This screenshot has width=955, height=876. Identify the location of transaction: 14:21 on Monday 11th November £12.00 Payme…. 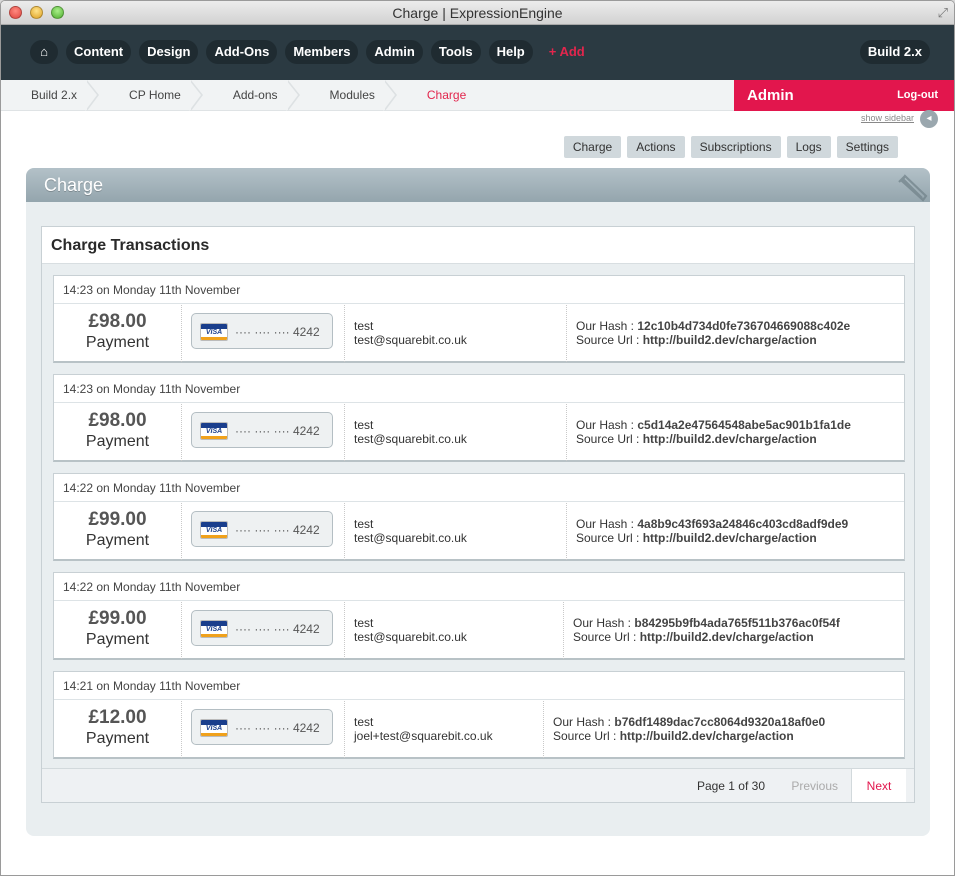
(479, 715).